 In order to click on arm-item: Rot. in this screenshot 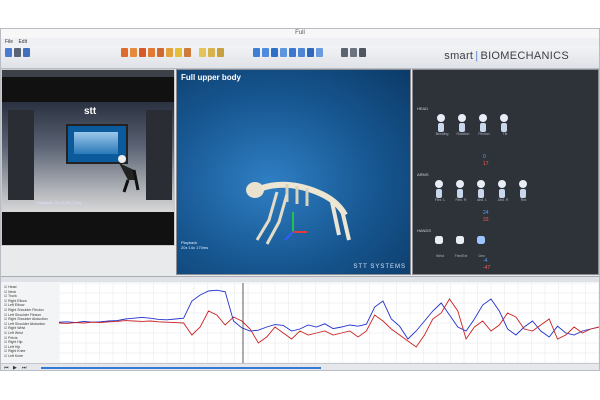, I will do `click(524, 191)`.